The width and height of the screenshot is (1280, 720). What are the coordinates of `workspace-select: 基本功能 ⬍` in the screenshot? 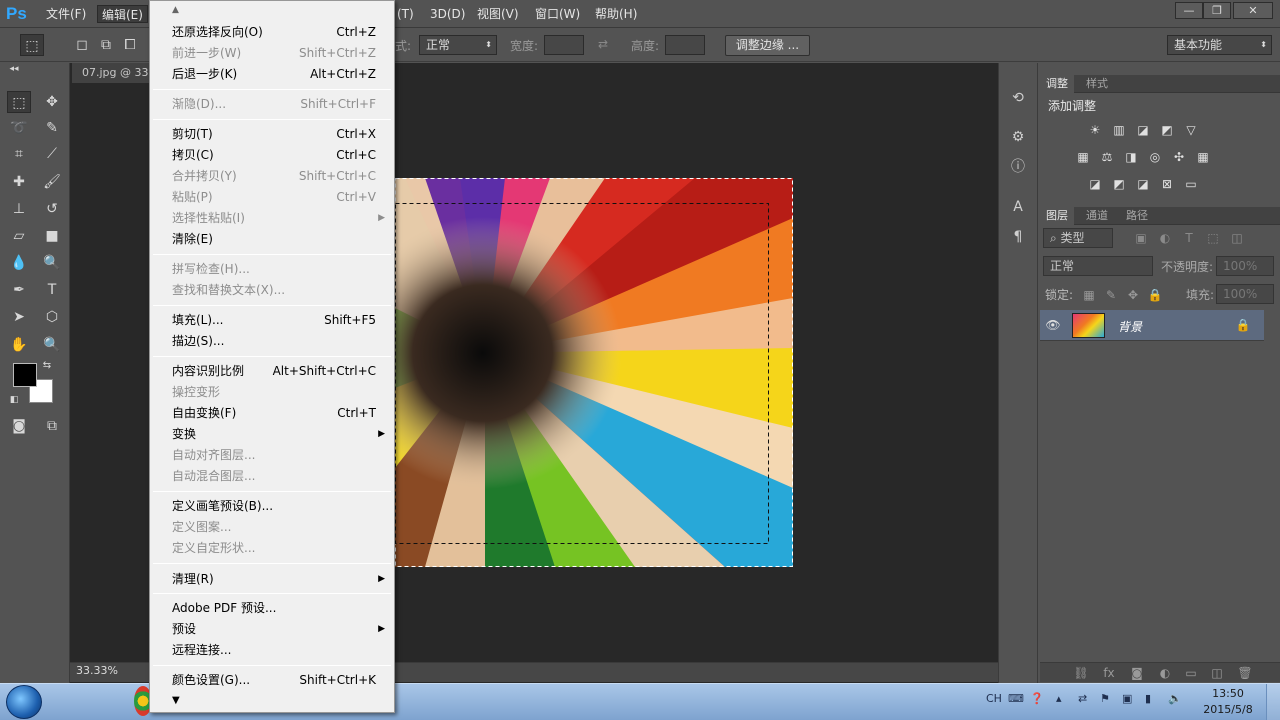 It's located at (1219, 45).